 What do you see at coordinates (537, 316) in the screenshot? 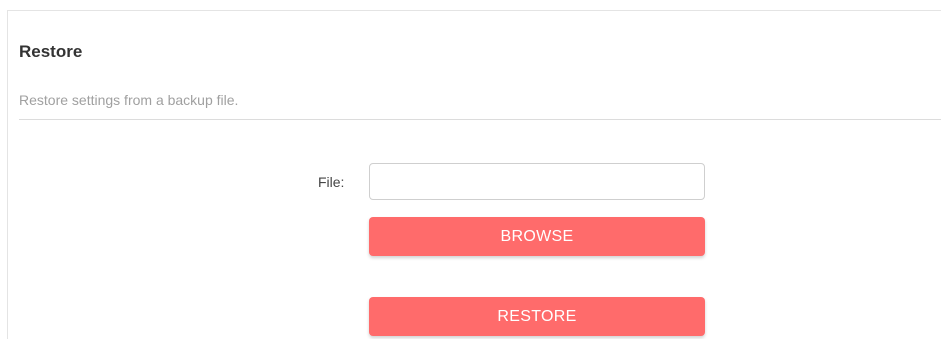
I see `restore-button: RESTORE` at bounding box center [537, 316].